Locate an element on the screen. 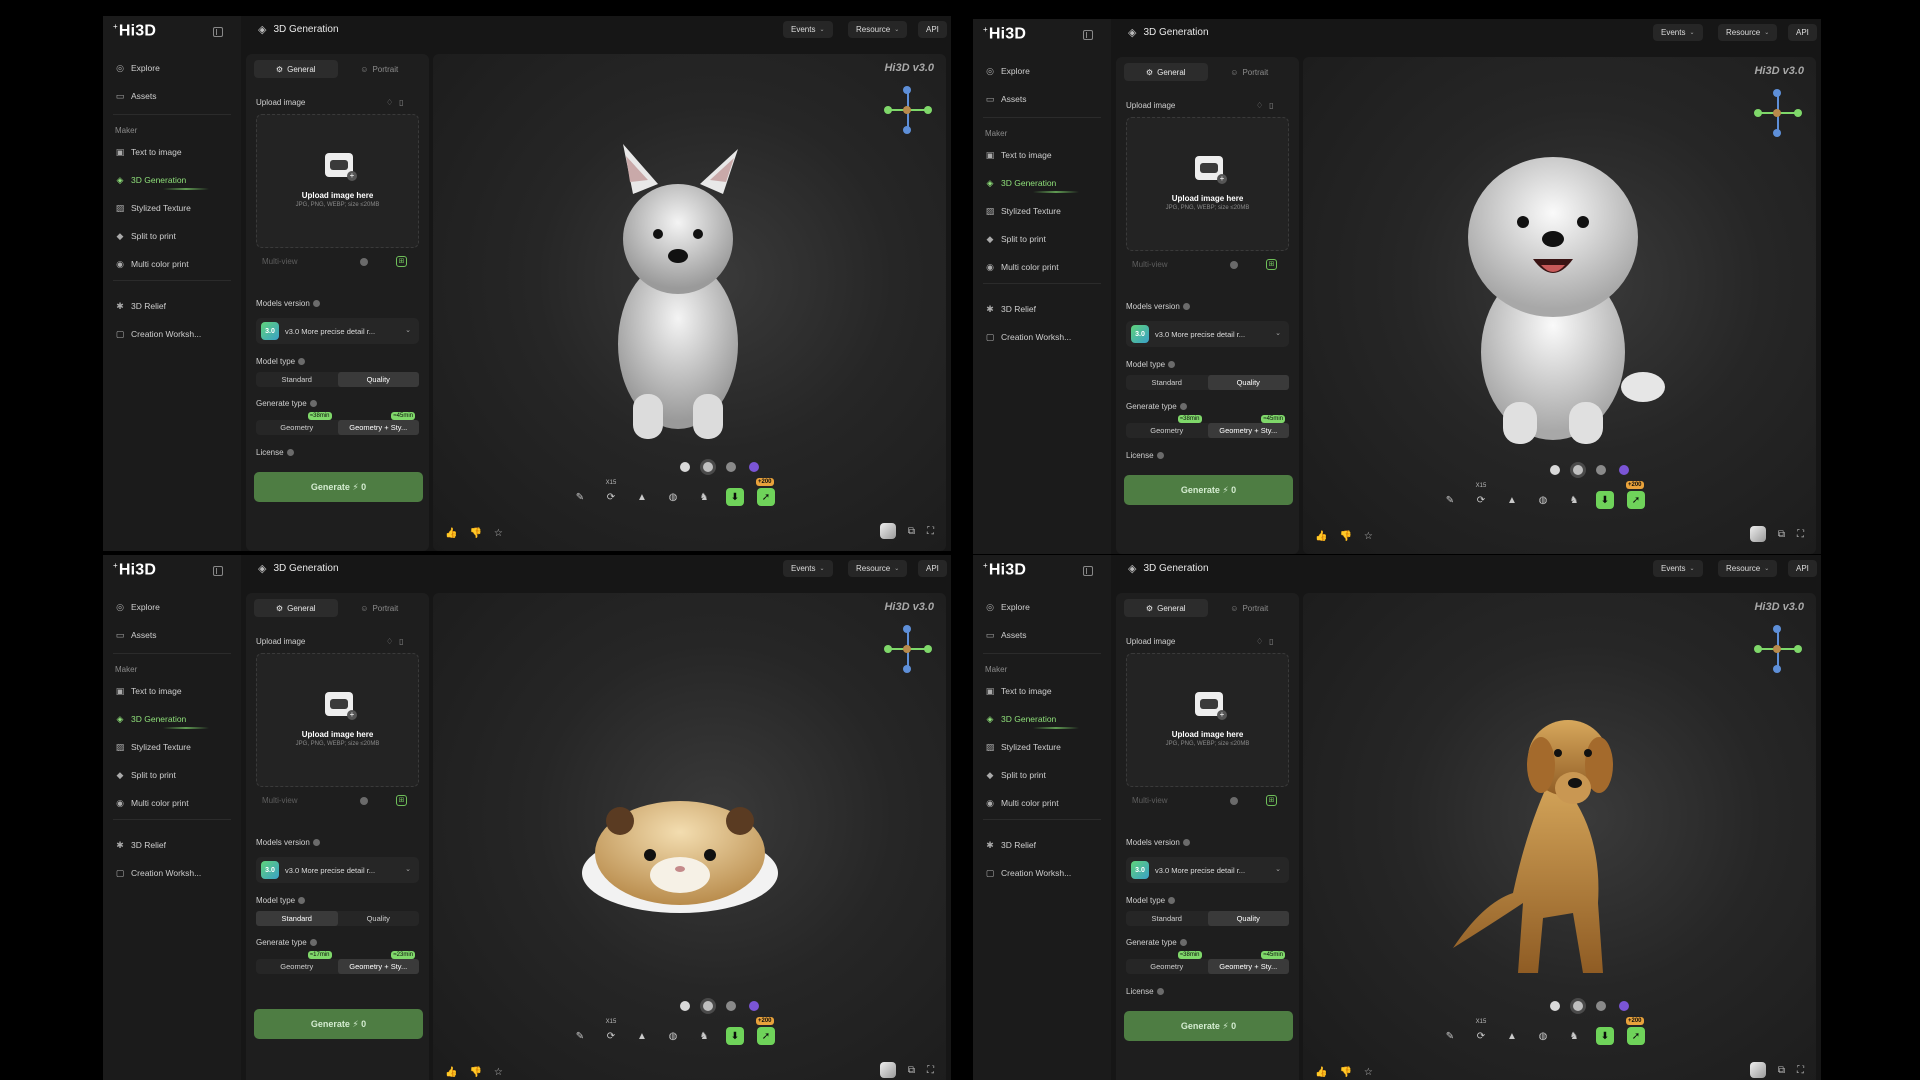 The image size is (1920, 1080). generate-type-option: Geometry + Sty... ≈23min is located at coordinates (378, 962).